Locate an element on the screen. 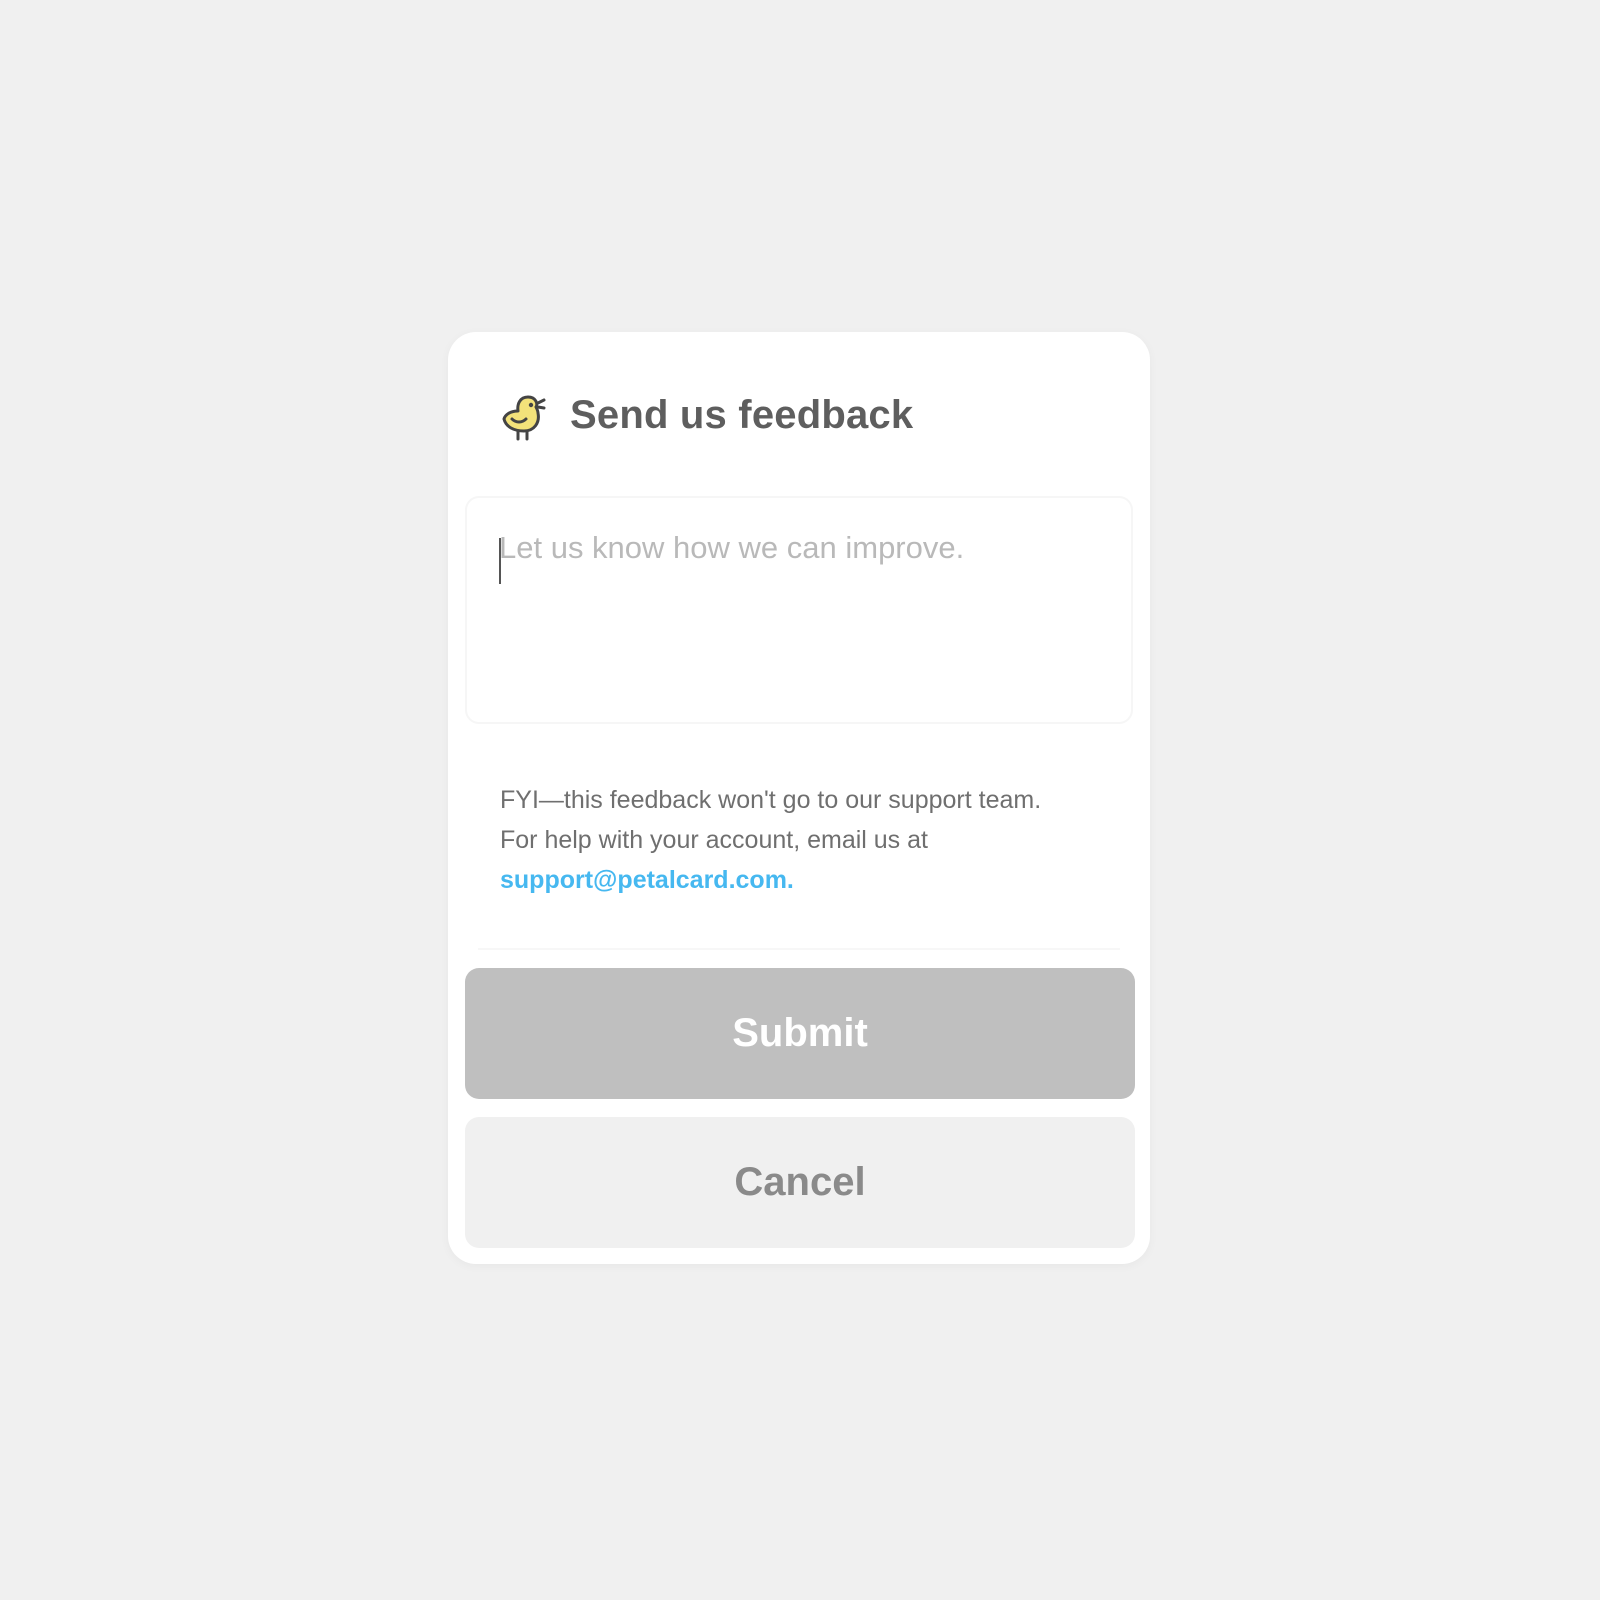 Image resolution: width=1600 pixels, height=1600 pixels. feedback-textarea is located at coordinates (799, 610).